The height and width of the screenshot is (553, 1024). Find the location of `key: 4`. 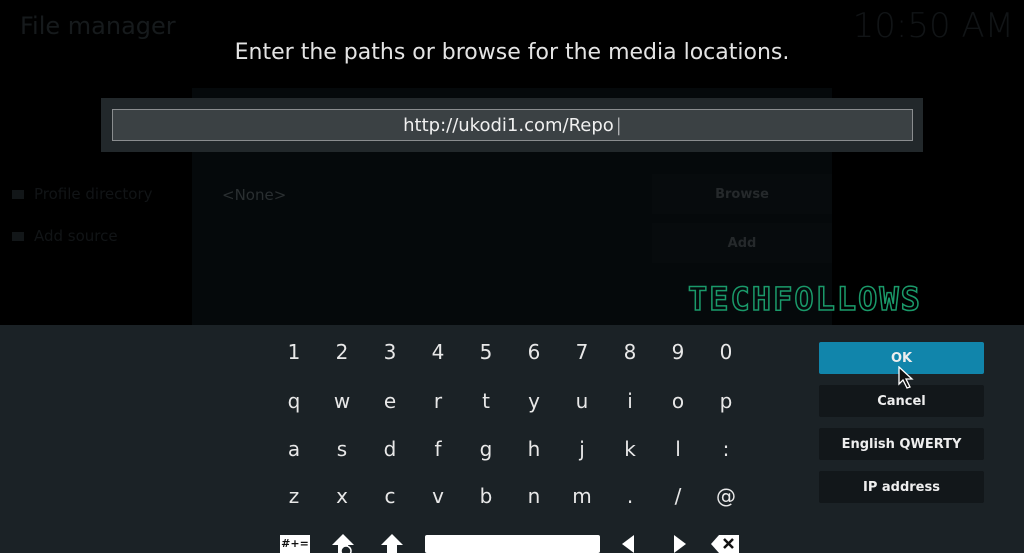

key: 4 is located at coordinates (438, 352).